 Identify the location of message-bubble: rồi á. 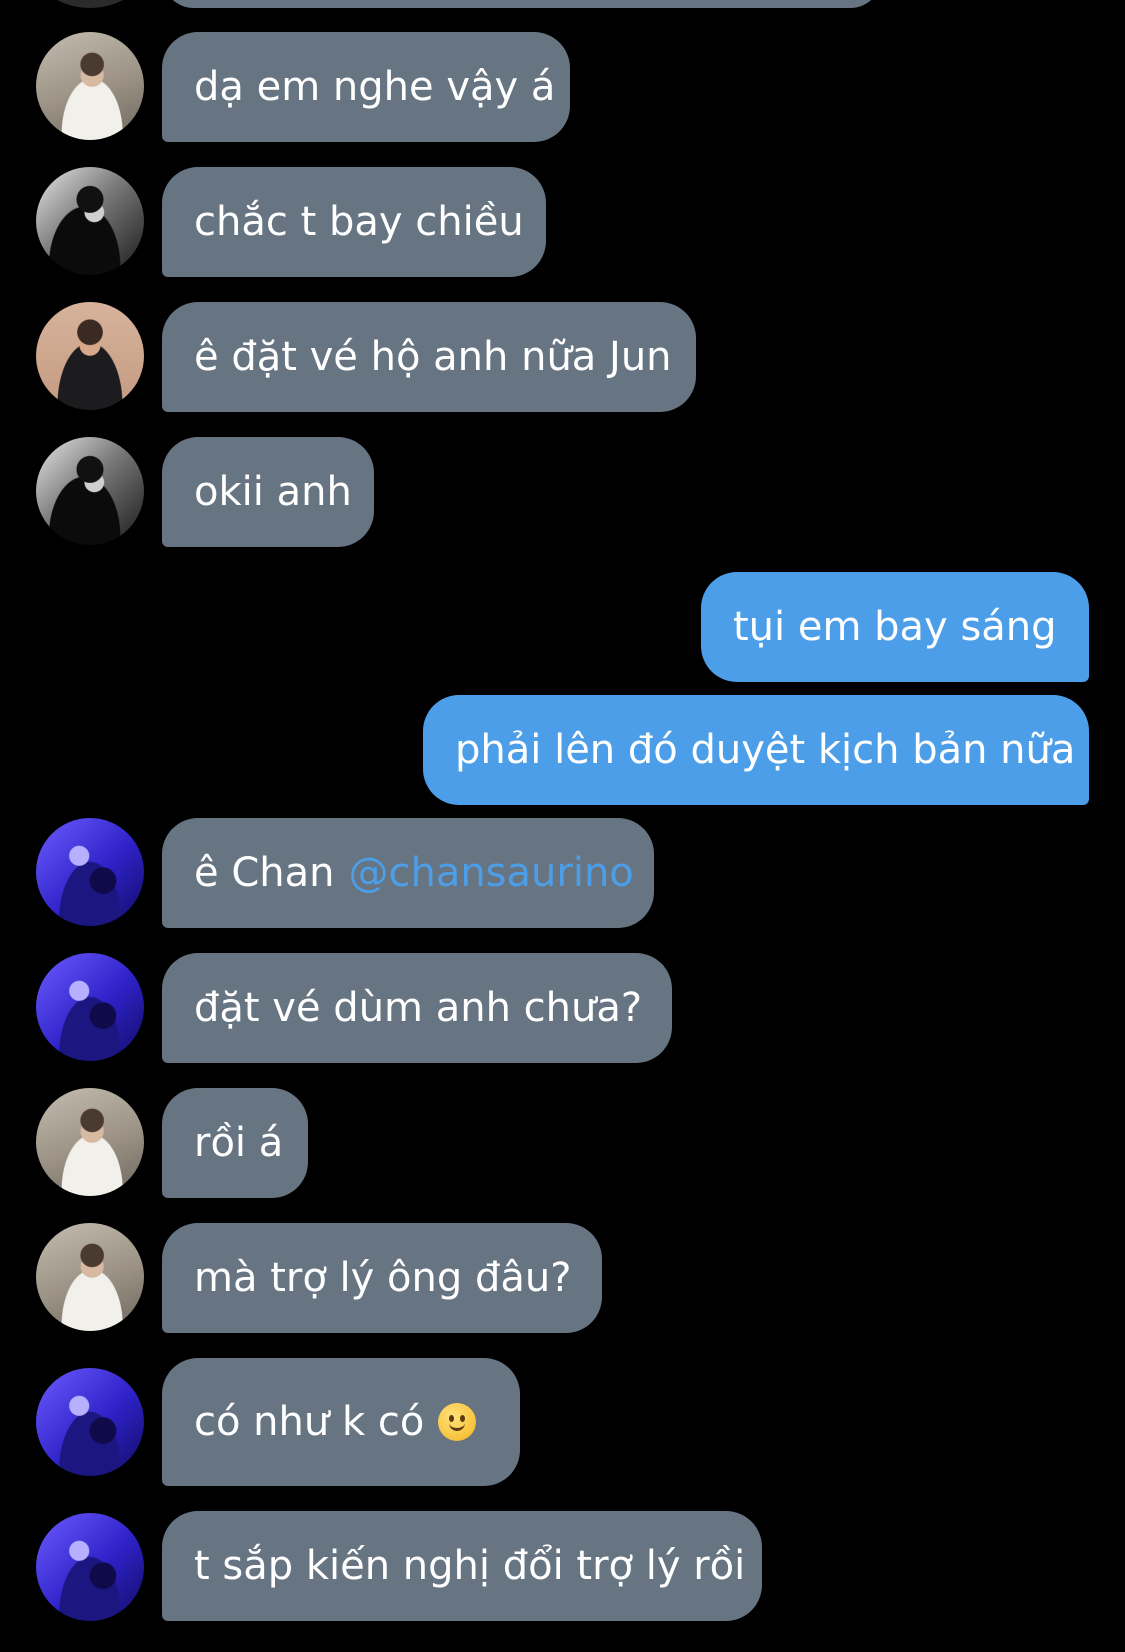
(235, 1143).